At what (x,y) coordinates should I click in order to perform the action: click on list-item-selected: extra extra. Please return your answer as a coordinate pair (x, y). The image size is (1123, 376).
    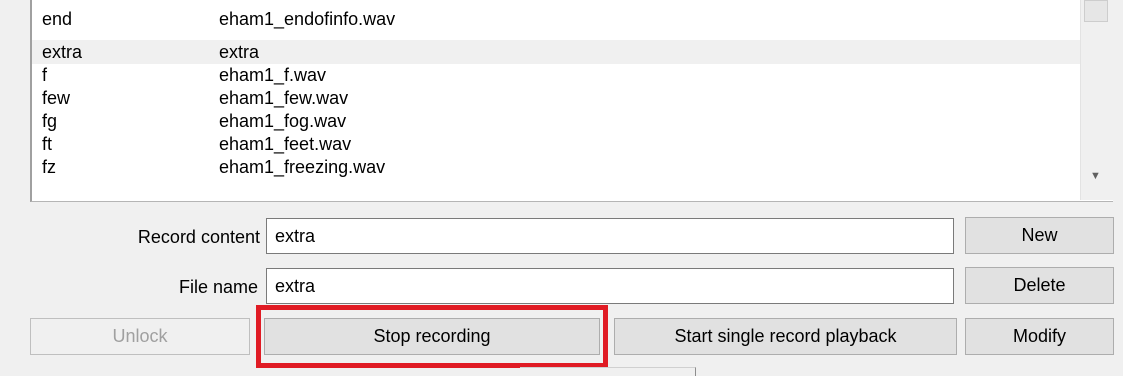
    Looking at the image, I should click on (557, 52).